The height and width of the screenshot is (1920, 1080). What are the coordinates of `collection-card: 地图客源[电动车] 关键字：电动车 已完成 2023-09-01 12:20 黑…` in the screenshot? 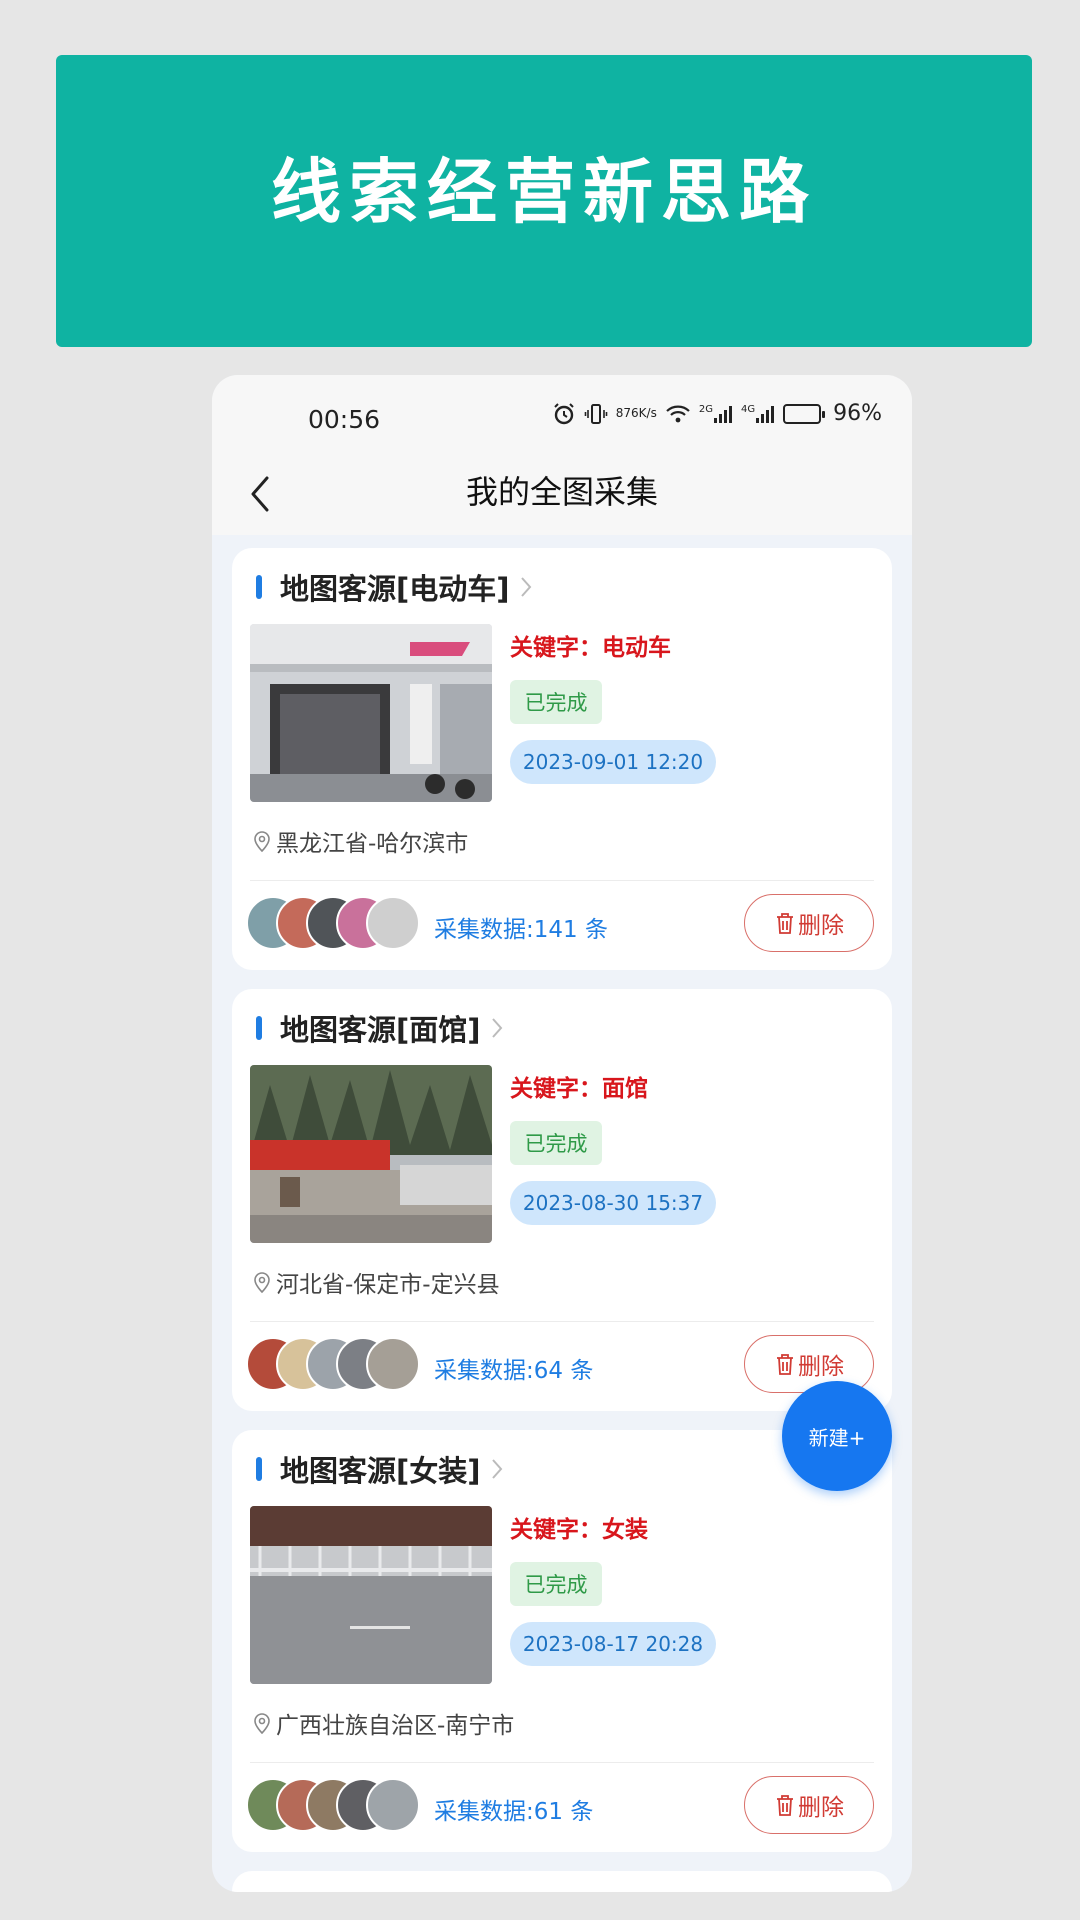 It's located at (562, 759).